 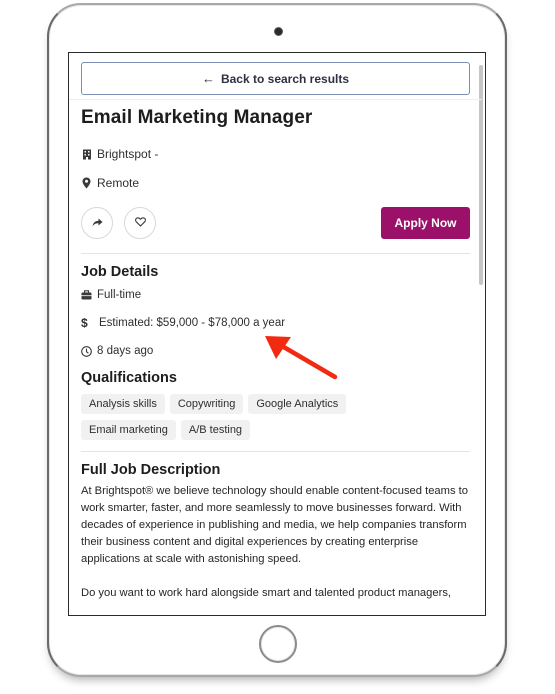 What do you see at coordinates (120, 272) in the screenshot?
I see `job-details-heading: Job Details` at bounding box center [120, 272].